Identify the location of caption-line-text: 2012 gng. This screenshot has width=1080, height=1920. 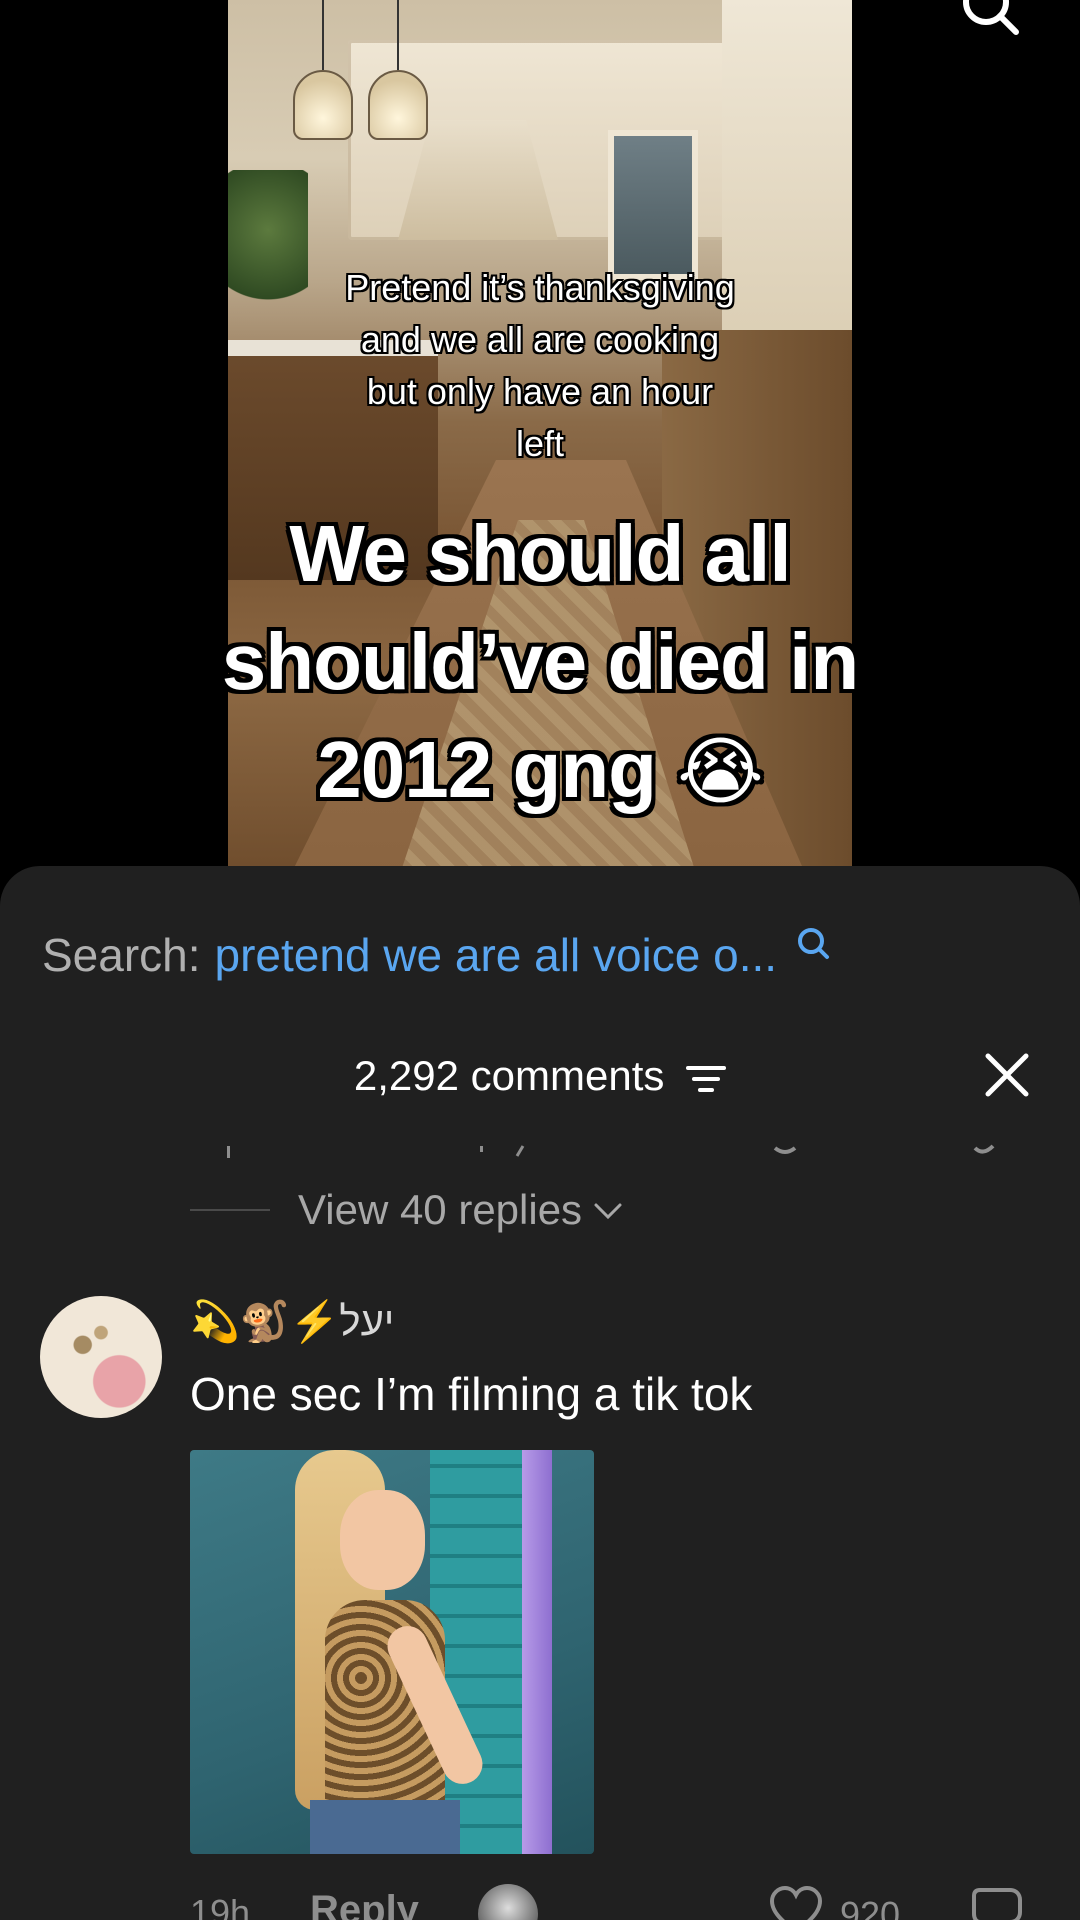
(487, 769).